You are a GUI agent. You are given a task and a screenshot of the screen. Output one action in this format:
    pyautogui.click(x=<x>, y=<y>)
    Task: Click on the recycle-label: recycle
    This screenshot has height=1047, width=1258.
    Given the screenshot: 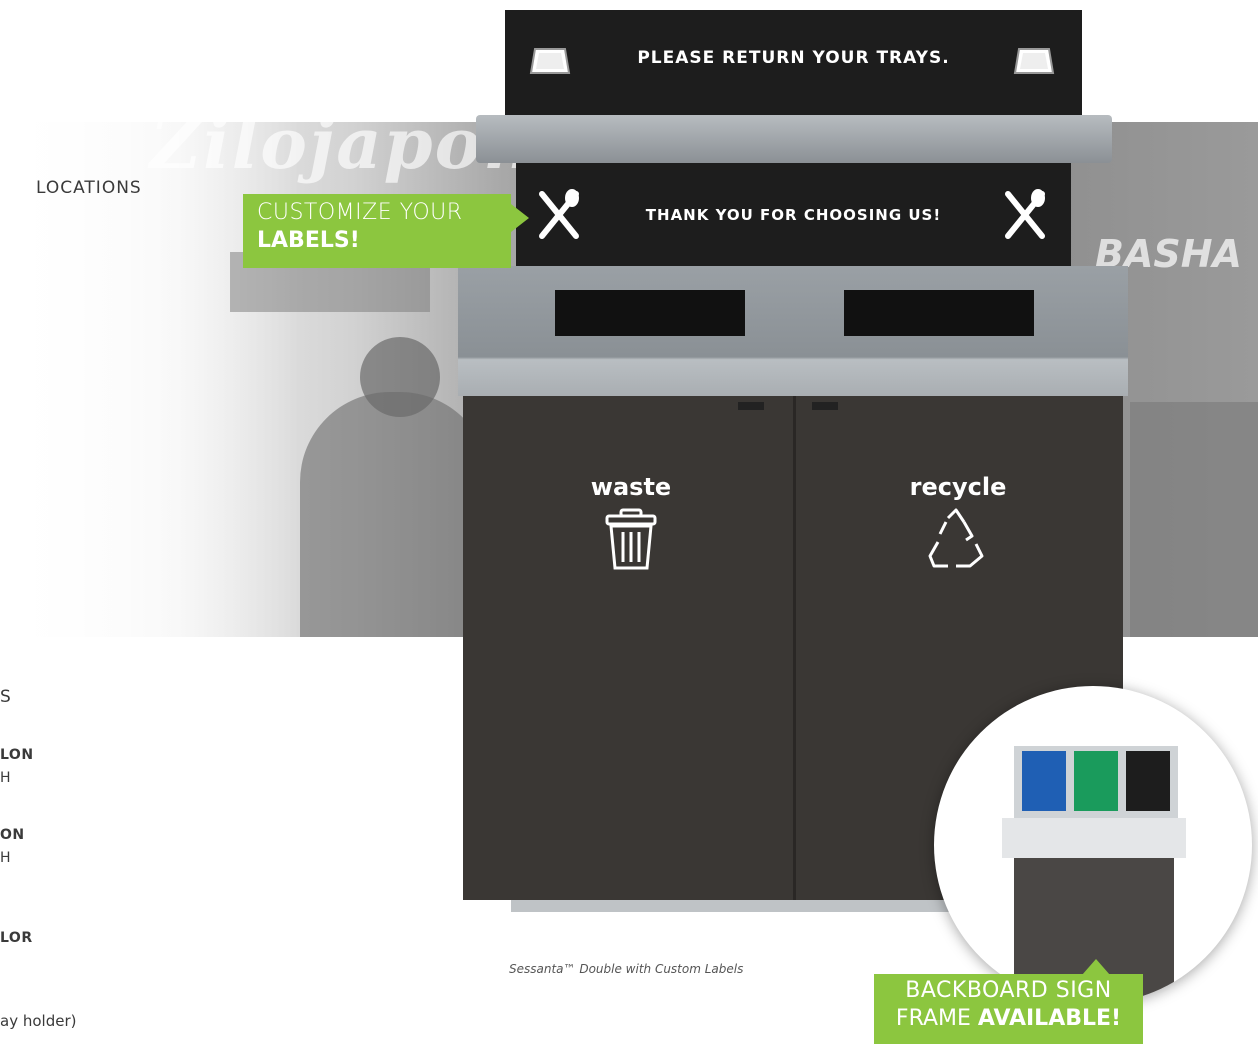 What is the action you would take?
    pyautogui.click(x=958, y=487)
    